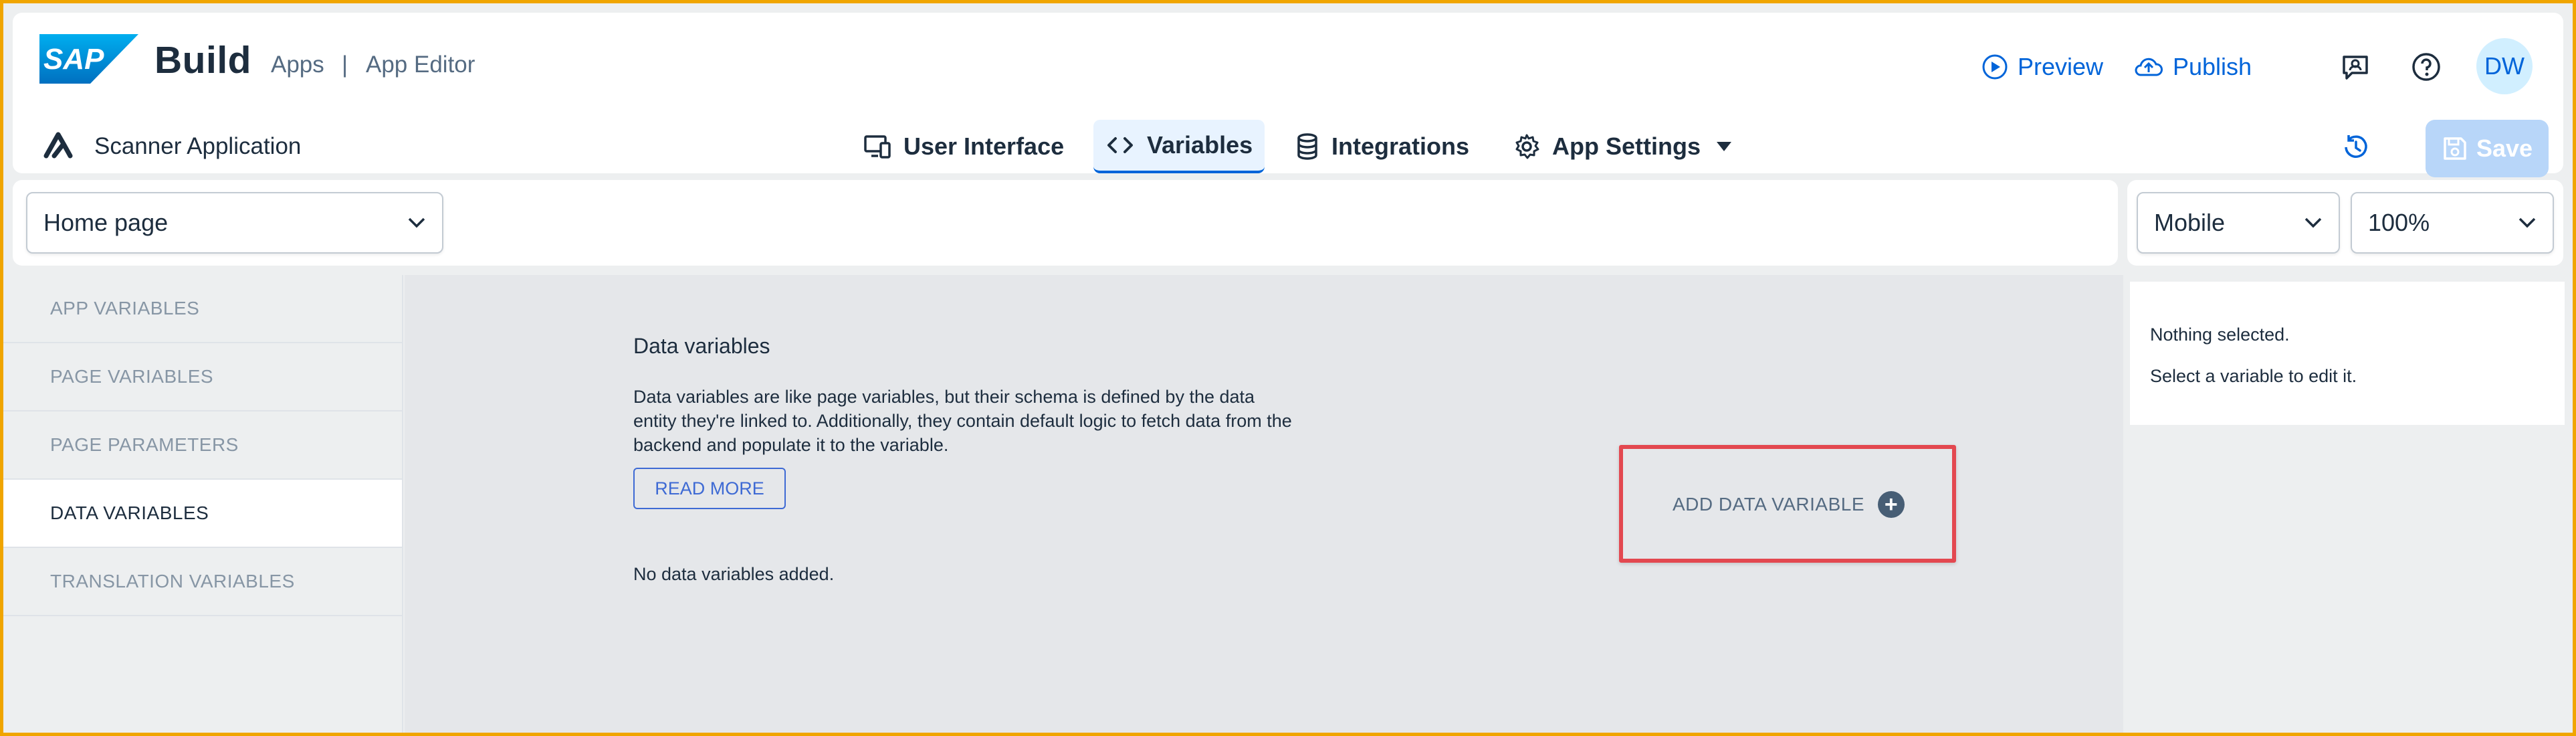  Describe the element at coordinates (1769, 505) in the screenshot. I see `add-data-variable-label: ADD DATA VARIABLE` at that location.